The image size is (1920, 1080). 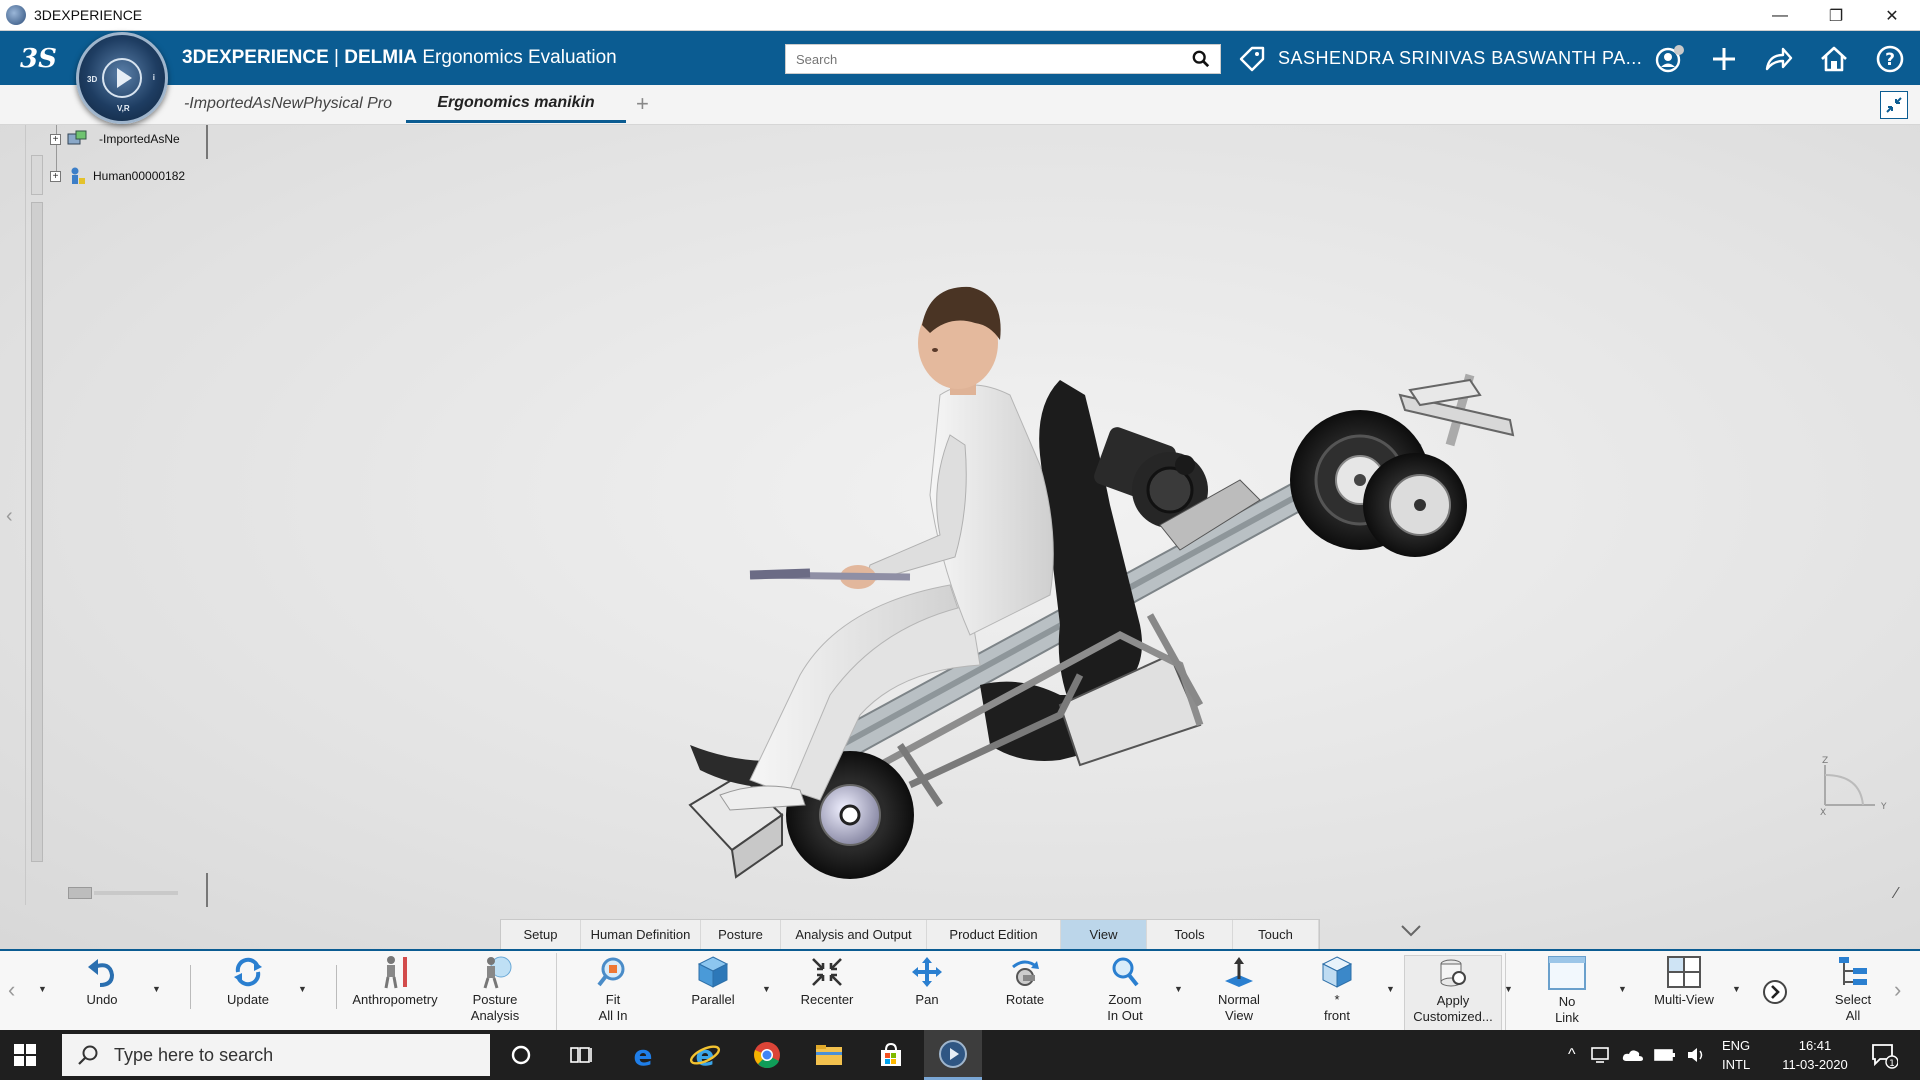 I want to click on tab-imported-physical: -ImportedAsNewPhysical Pro, so click(x=288, y=104).